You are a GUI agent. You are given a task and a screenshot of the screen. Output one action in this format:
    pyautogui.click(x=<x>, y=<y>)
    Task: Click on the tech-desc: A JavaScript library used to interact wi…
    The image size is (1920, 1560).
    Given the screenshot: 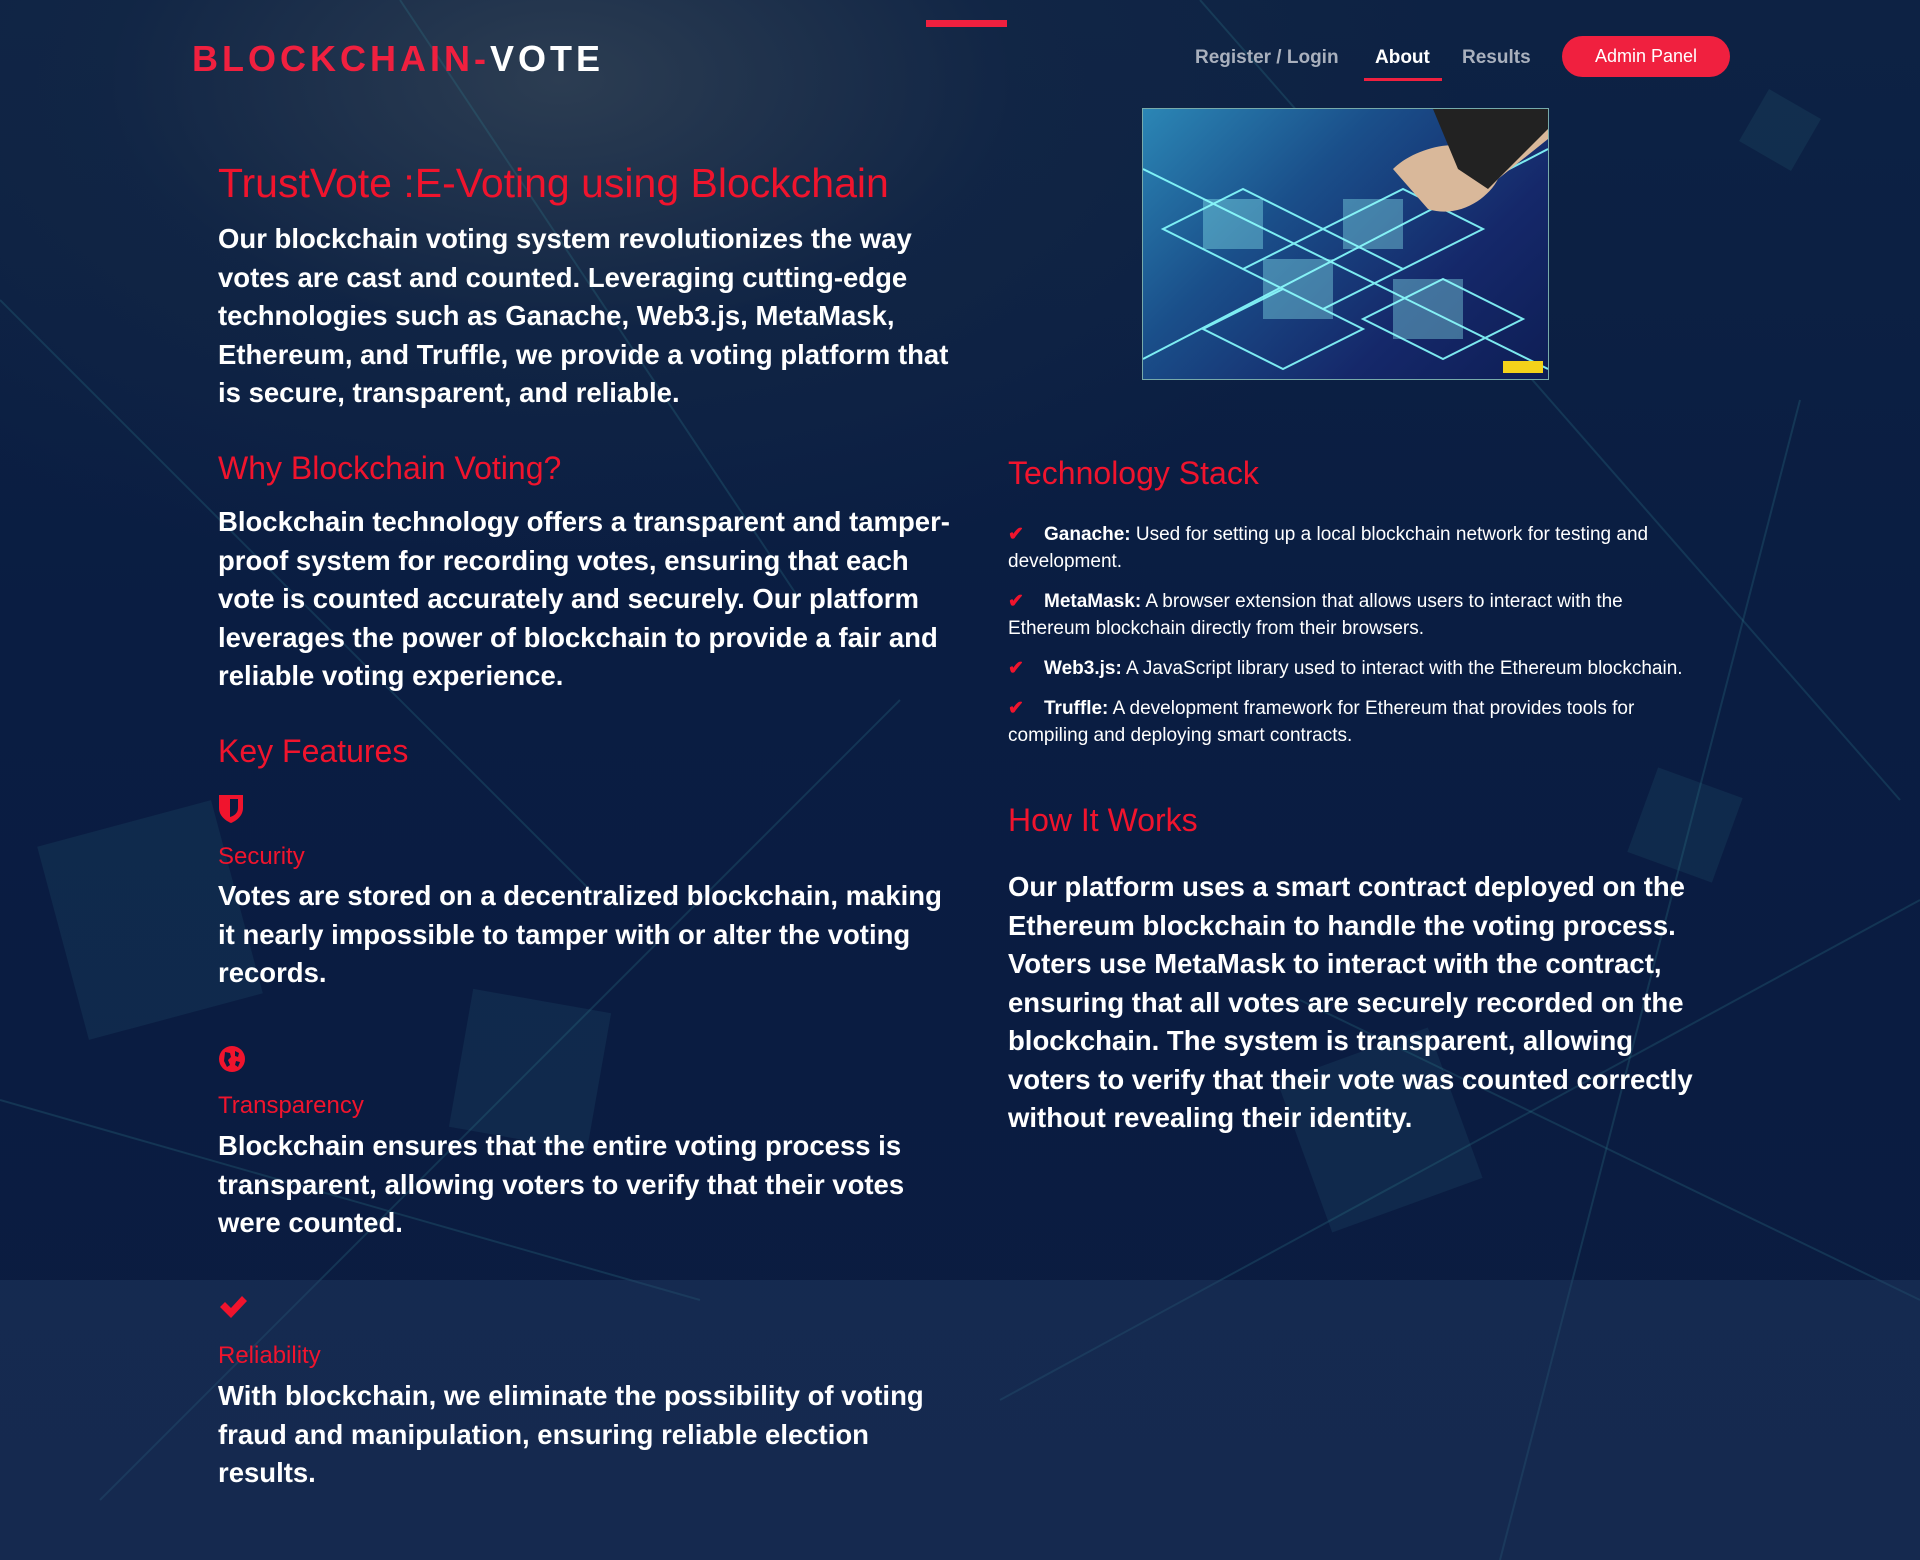 What is the action you would take?
    pyautogui.click(x=1402, y=668)
    